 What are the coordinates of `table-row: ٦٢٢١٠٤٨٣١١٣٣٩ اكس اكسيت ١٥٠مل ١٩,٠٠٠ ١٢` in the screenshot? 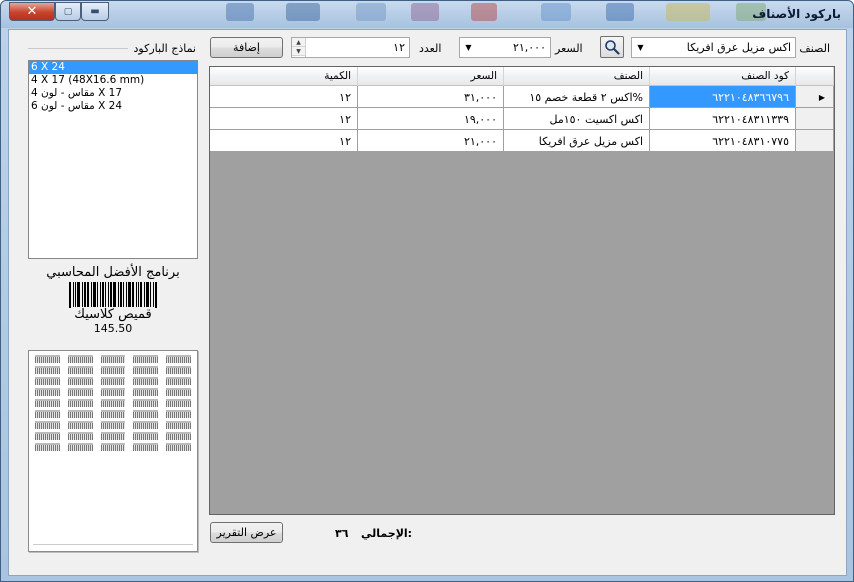 It's located at (522, 119).